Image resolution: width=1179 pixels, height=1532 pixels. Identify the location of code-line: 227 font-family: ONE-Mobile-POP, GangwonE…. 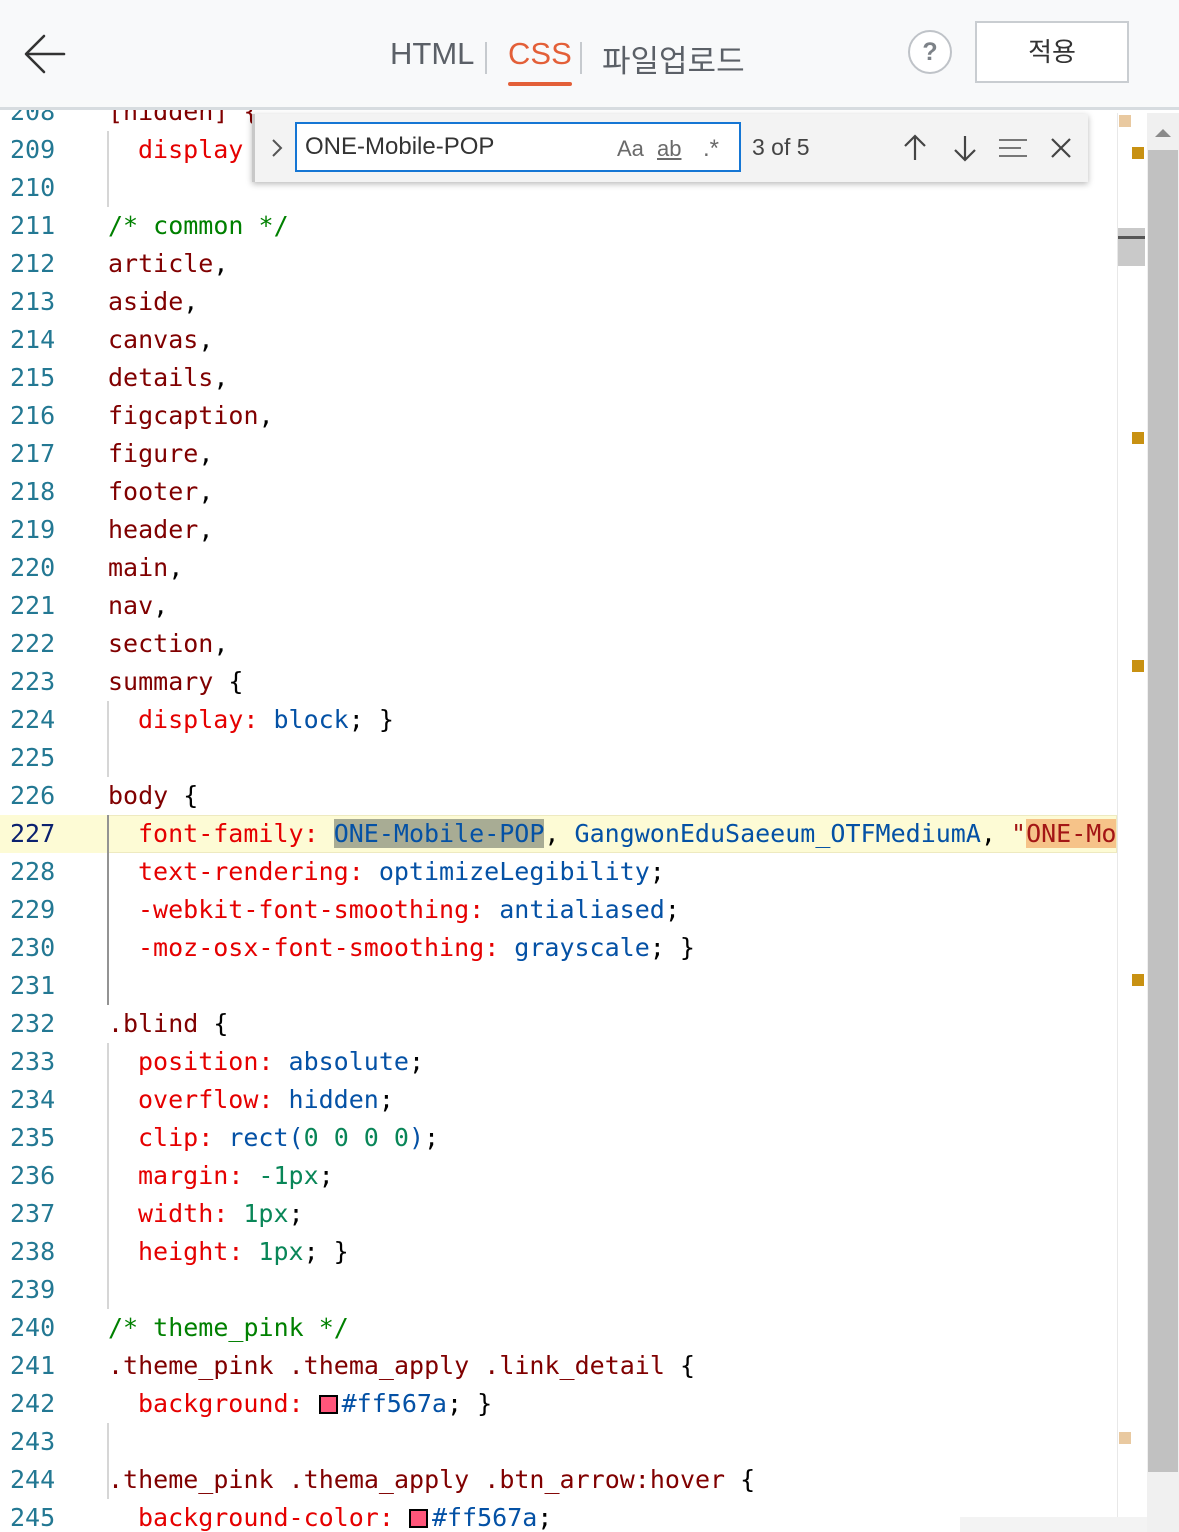
(558, 834).